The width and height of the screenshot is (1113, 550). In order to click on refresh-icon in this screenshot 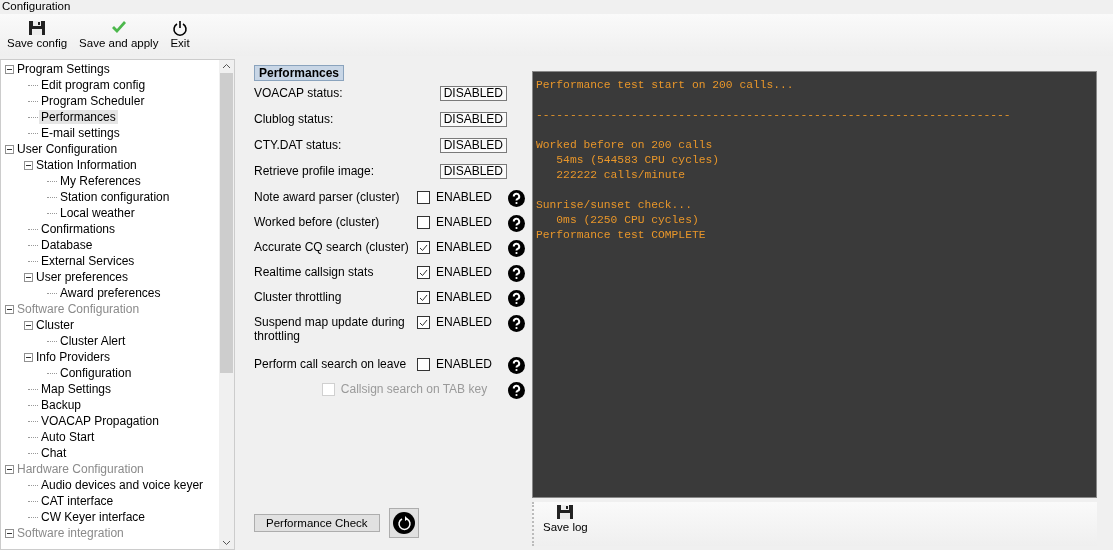, I will do `click(403, 523)`.